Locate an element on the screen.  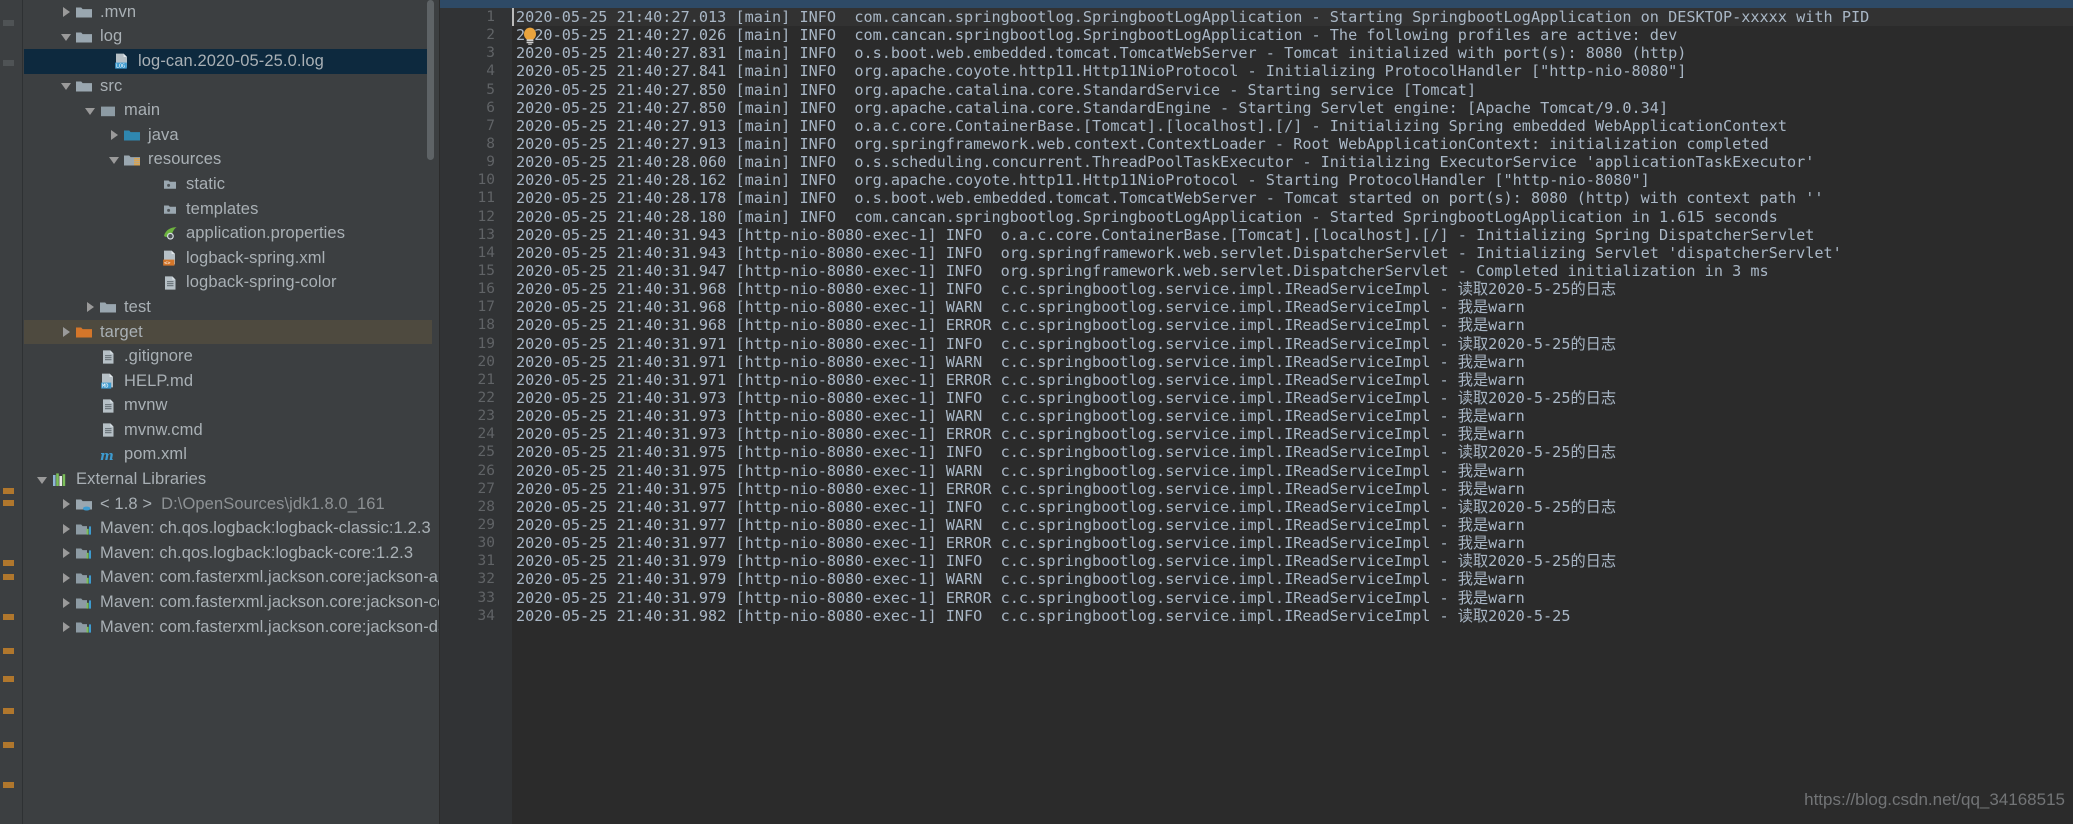
line-number: 7 is located at coordinates (473, 126).